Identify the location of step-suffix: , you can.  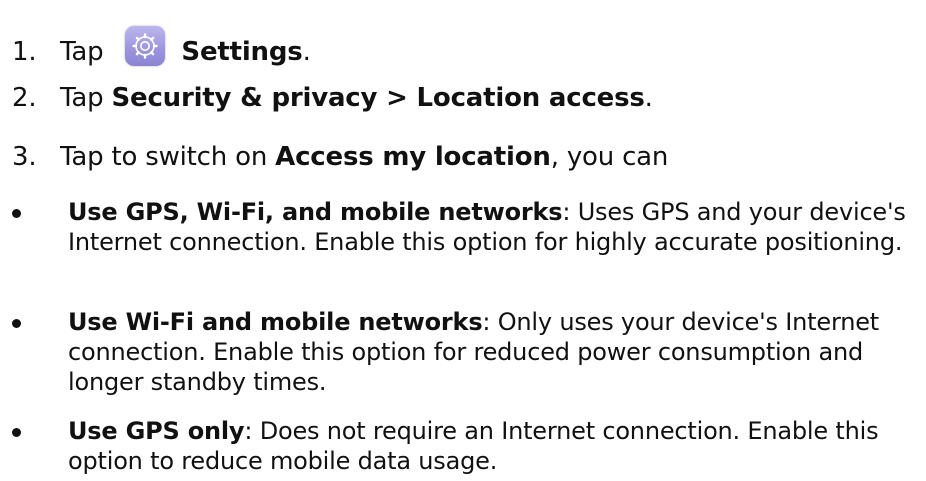
(609, 157).